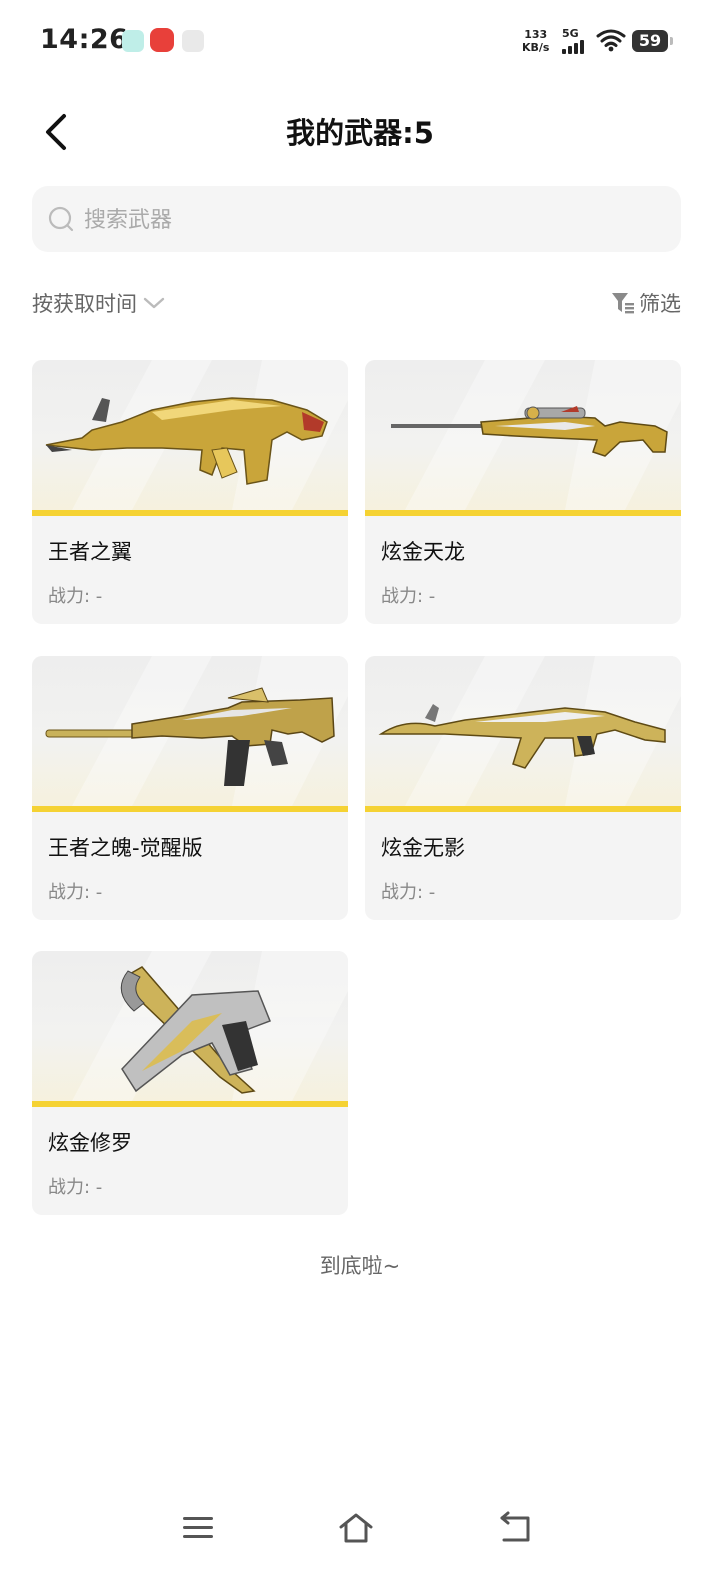  I want to click on home-icon, so click(356, 1528).